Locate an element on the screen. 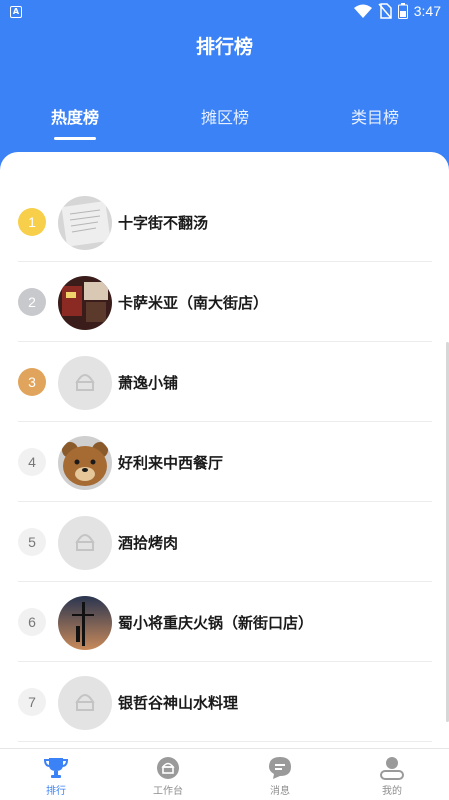 This screenshot has height=800, width=449. list-item: 7 银哲谷神山水料理 is located at coordinates (225, 702).